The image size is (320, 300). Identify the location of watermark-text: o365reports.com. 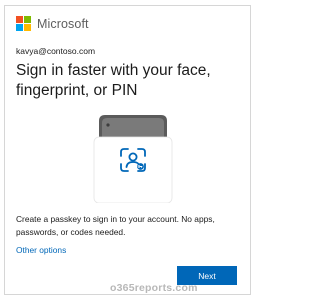
(154, 288).